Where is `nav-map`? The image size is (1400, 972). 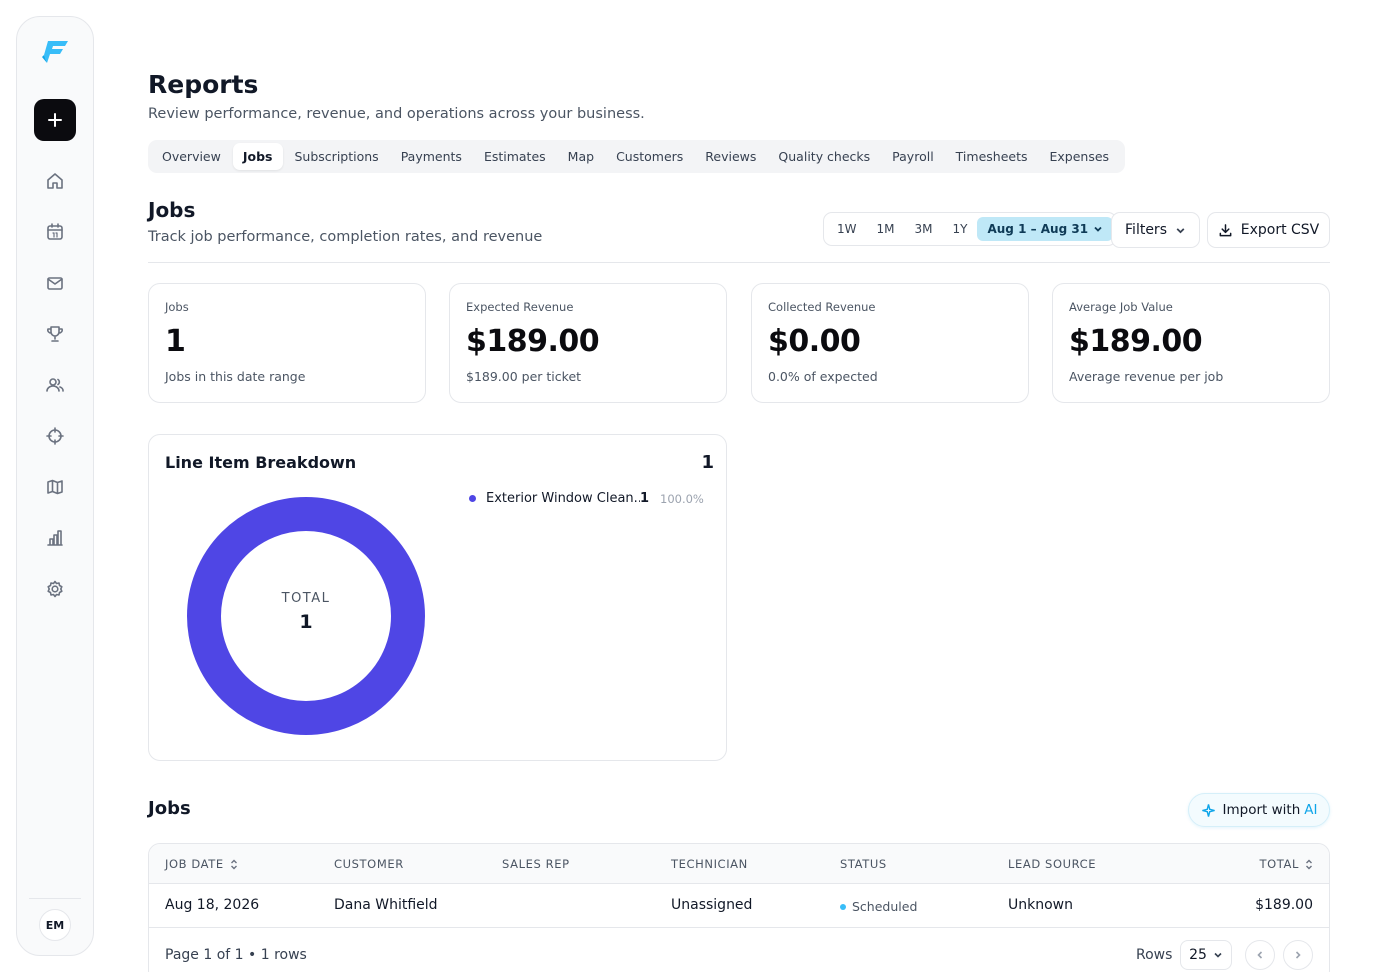 nav-map is located at coordinates (55, 487).